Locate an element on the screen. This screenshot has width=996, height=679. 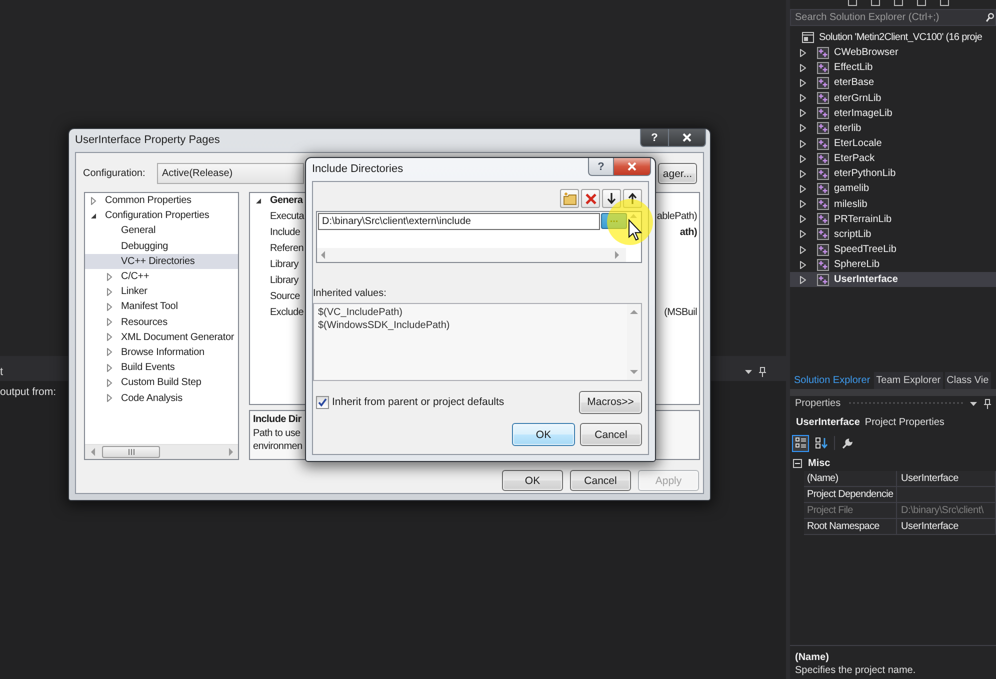
project-item: scriptLib is located at coordinates (893, 234).